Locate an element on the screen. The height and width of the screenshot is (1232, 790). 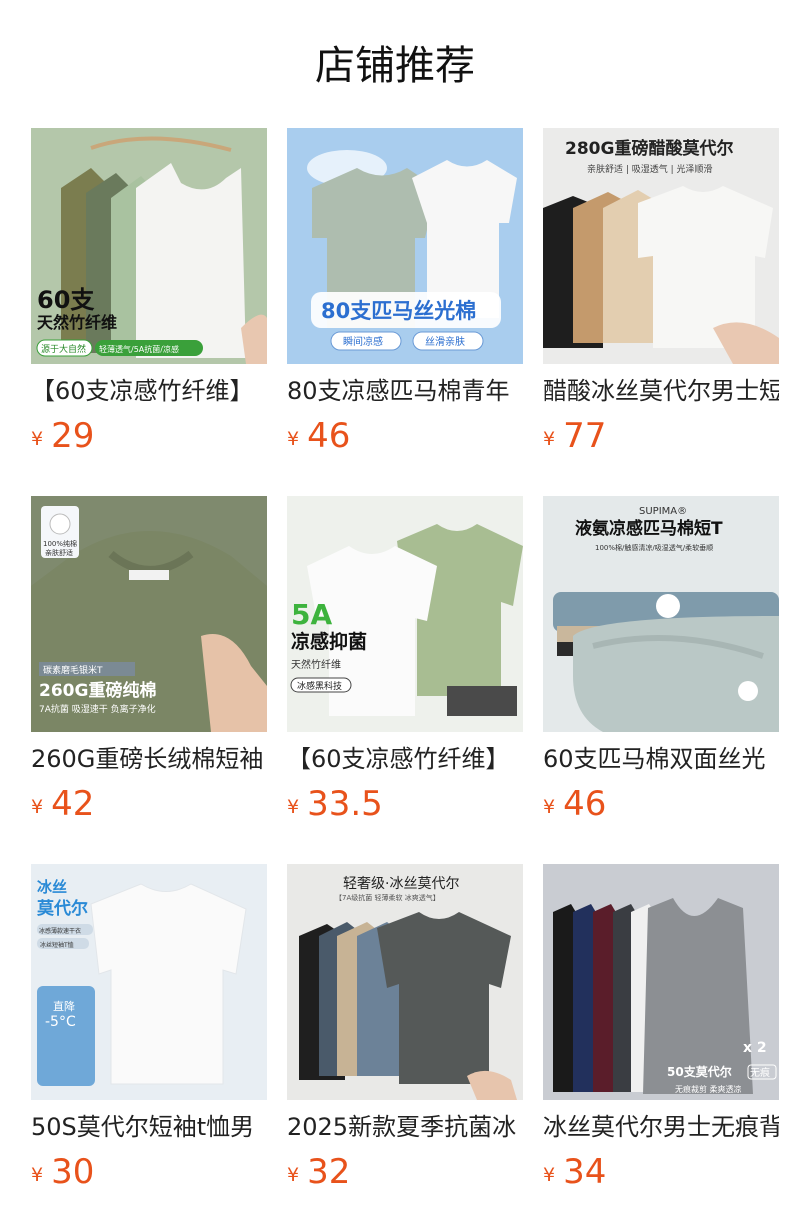
price-amount: 77 is located at coordinates (585, 436).